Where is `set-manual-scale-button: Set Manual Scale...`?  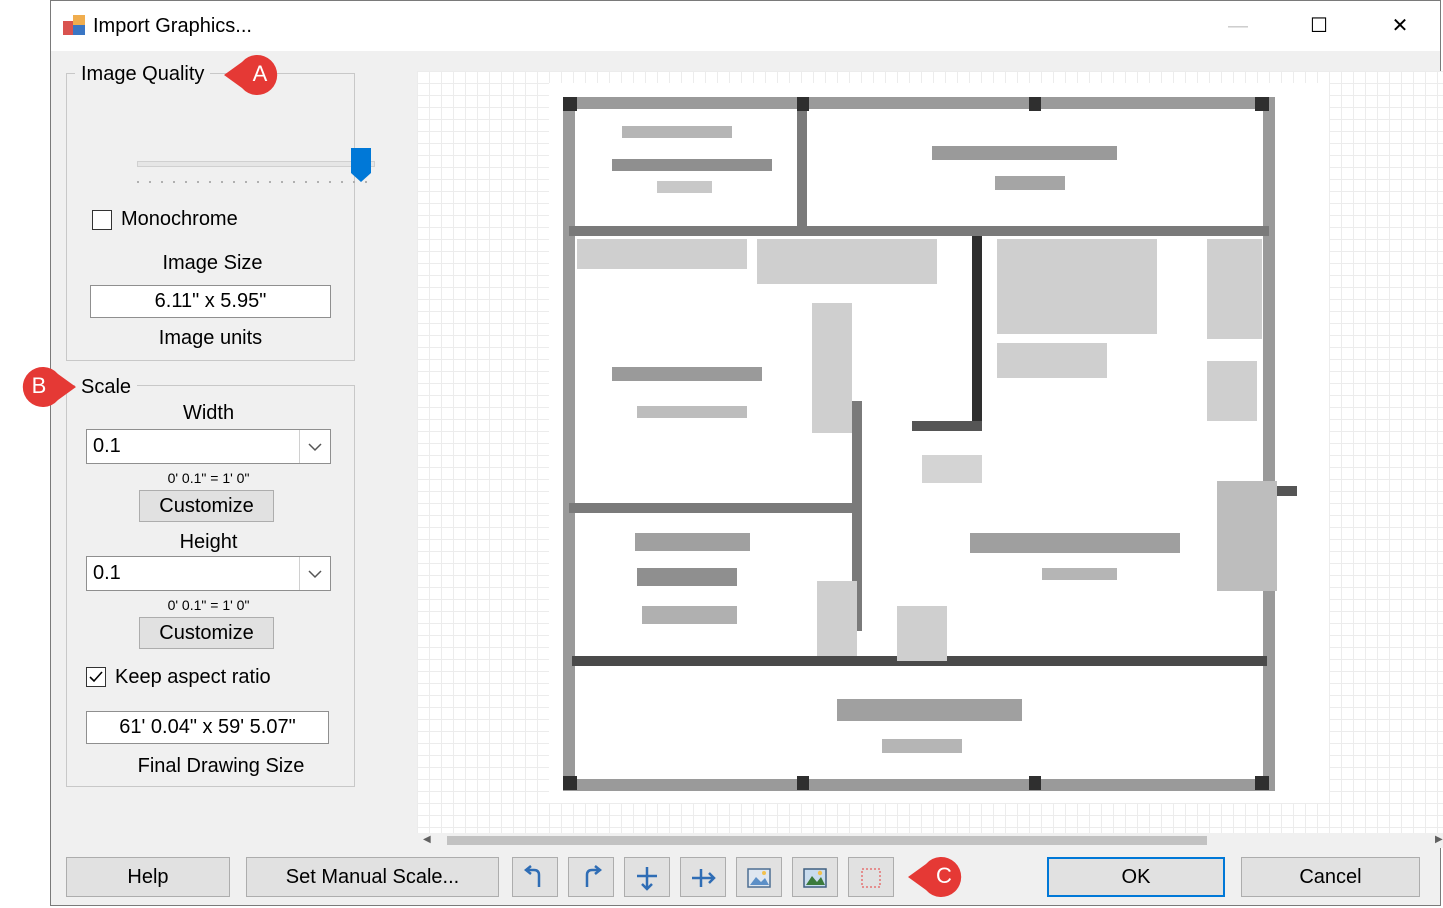 set-manual-scale-button: Set Manual Scale... is located at coordinates (372, 877).